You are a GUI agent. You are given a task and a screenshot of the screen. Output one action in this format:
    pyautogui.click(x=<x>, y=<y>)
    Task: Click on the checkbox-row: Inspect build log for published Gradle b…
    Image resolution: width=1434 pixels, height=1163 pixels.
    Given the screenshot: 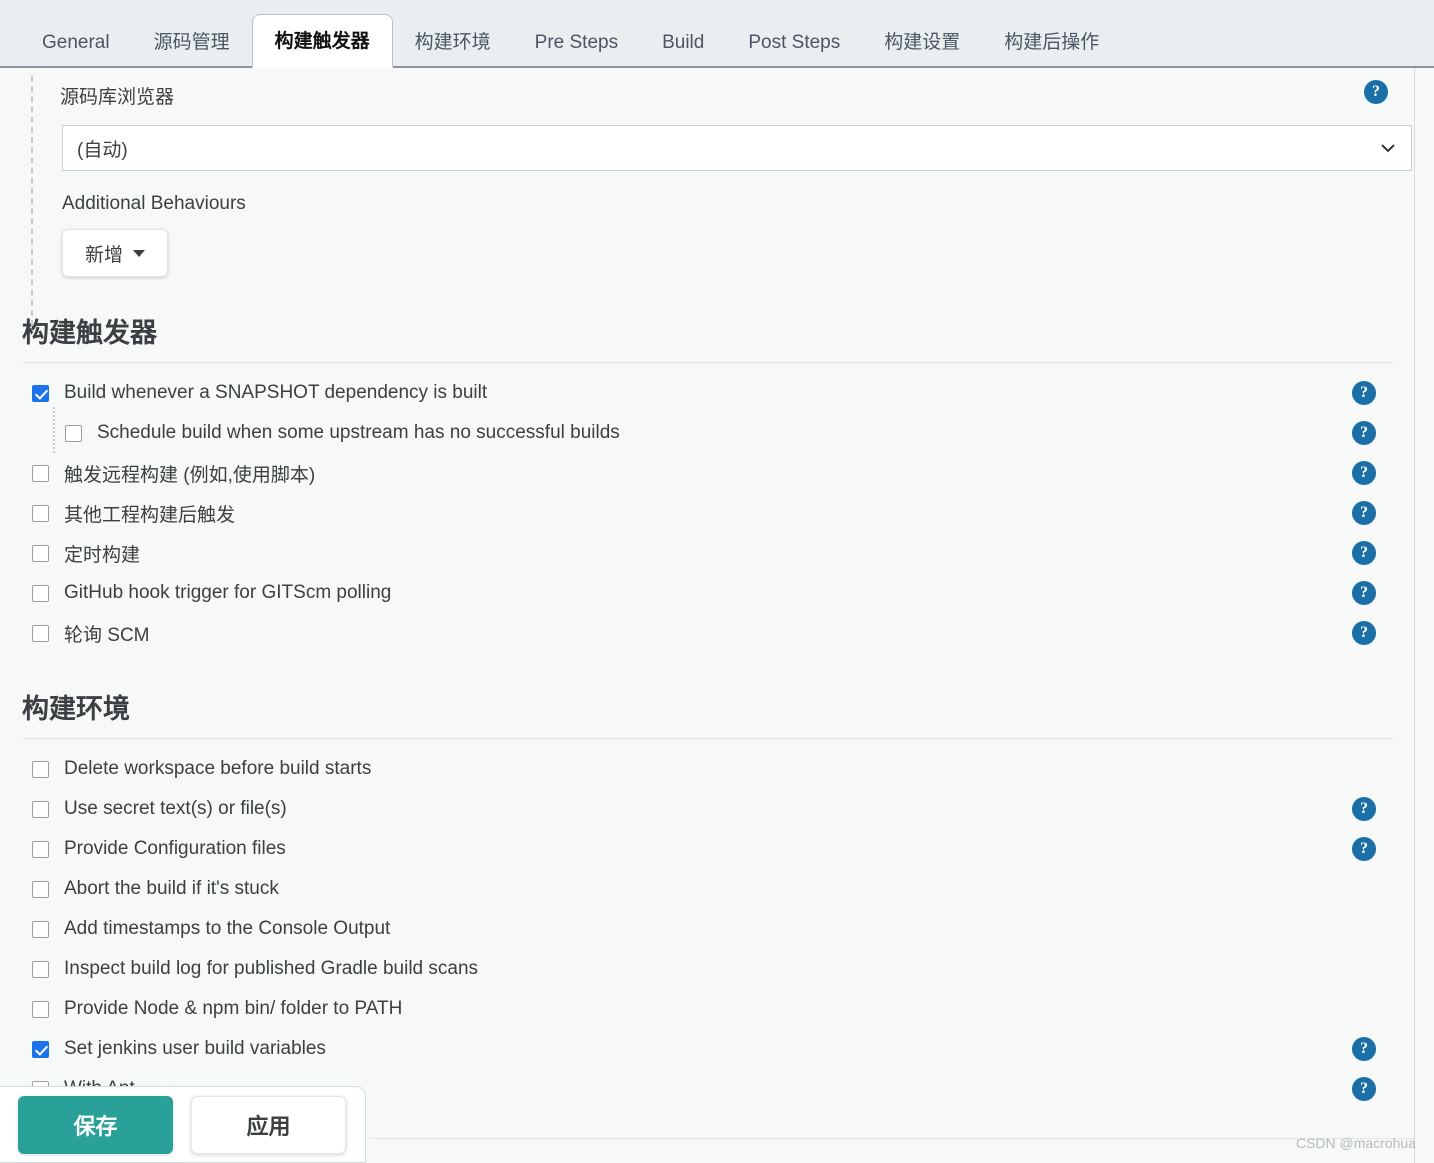 What is the action you would take?
    pyautogui.click(x=708, y=969)
    